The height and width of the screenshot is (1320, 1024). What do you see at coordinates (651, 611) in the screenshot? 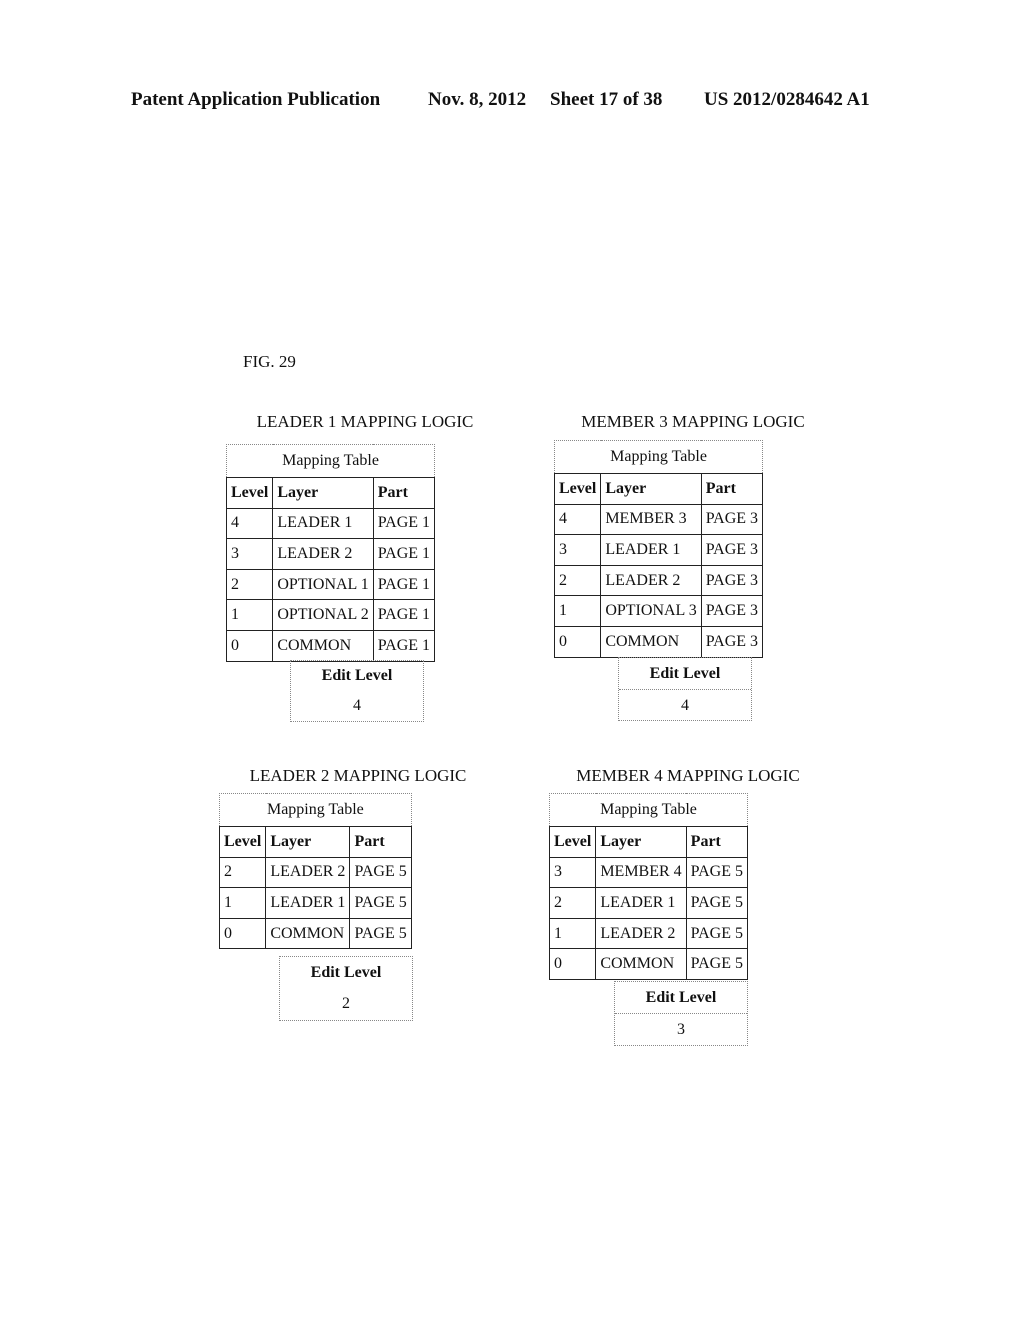
I see `layer-cell: OPTIONAL 3` at bounding box center [651, 611].